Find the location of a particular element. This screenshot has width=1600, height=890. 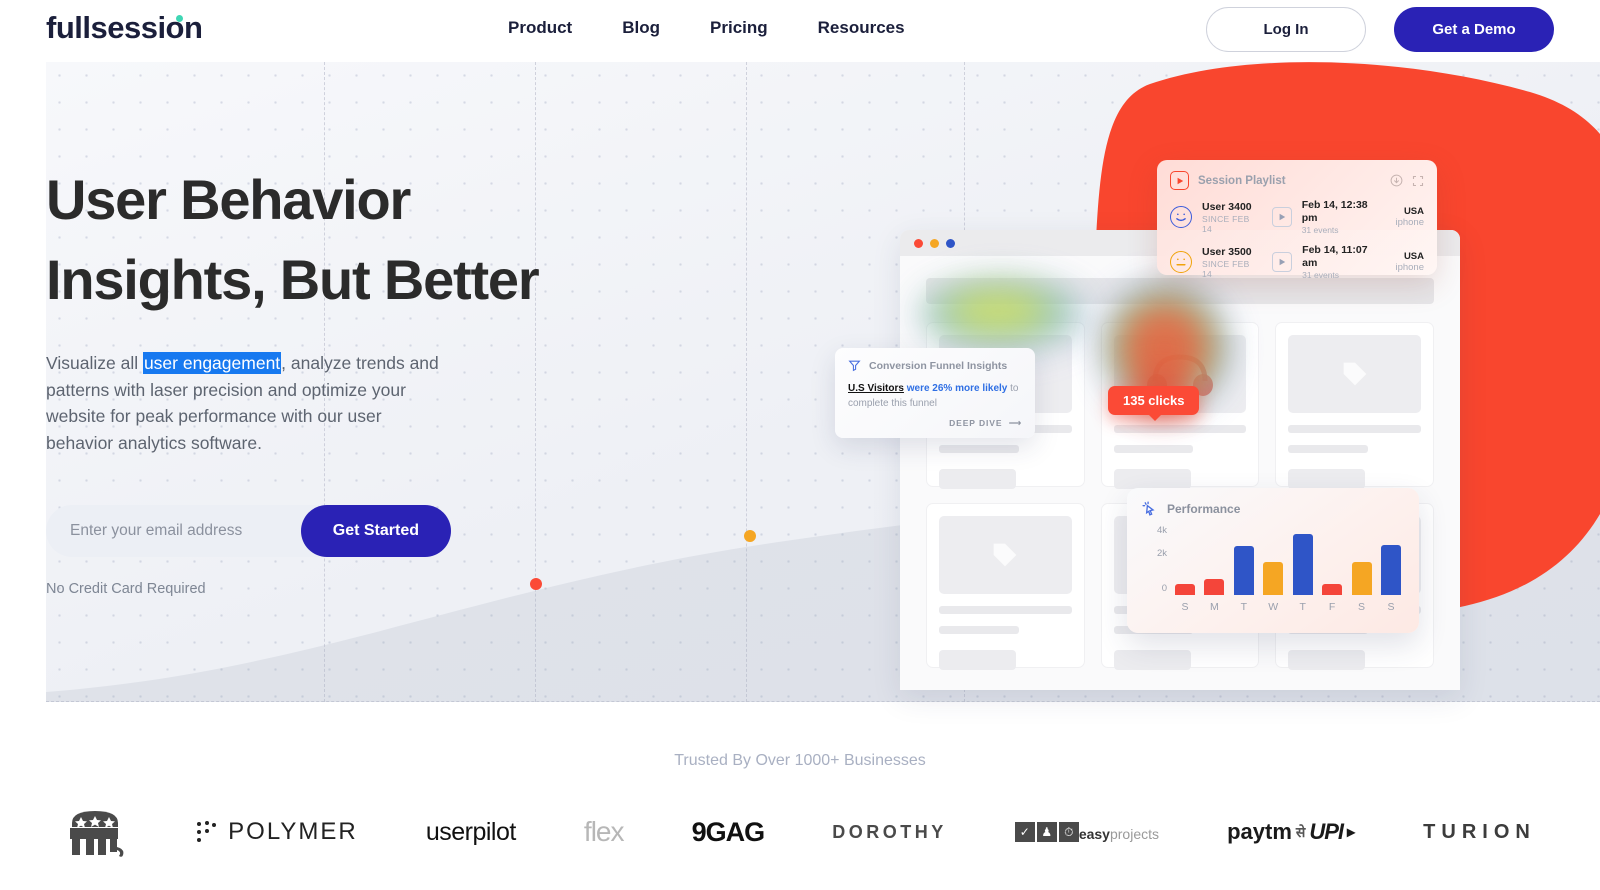

traffic-light-yellow-icon is located at coordinates (934, 243).